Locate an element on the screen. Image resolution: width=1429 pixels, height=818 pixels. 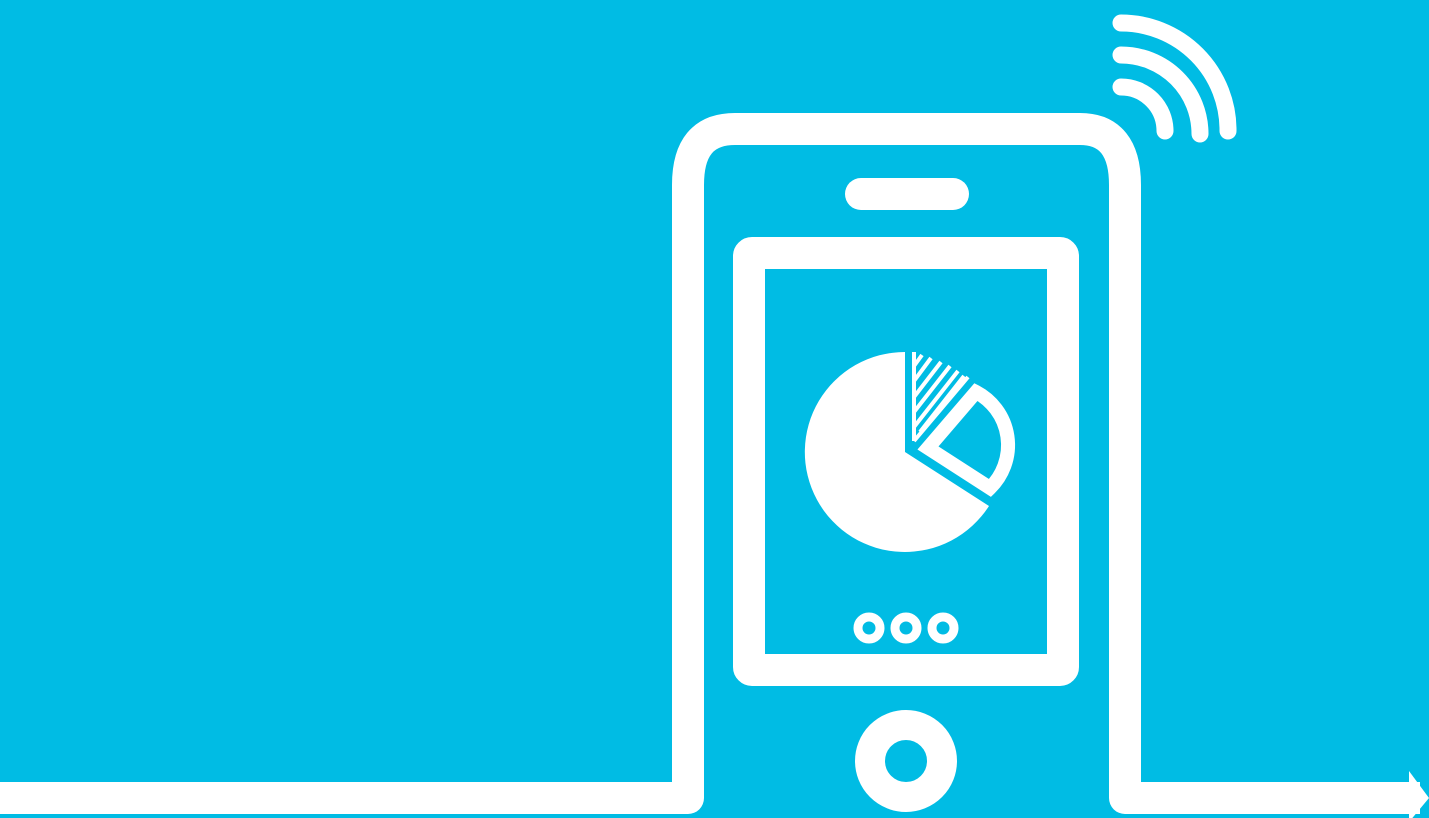
home-button-icon is located at coordinates (906, 761).